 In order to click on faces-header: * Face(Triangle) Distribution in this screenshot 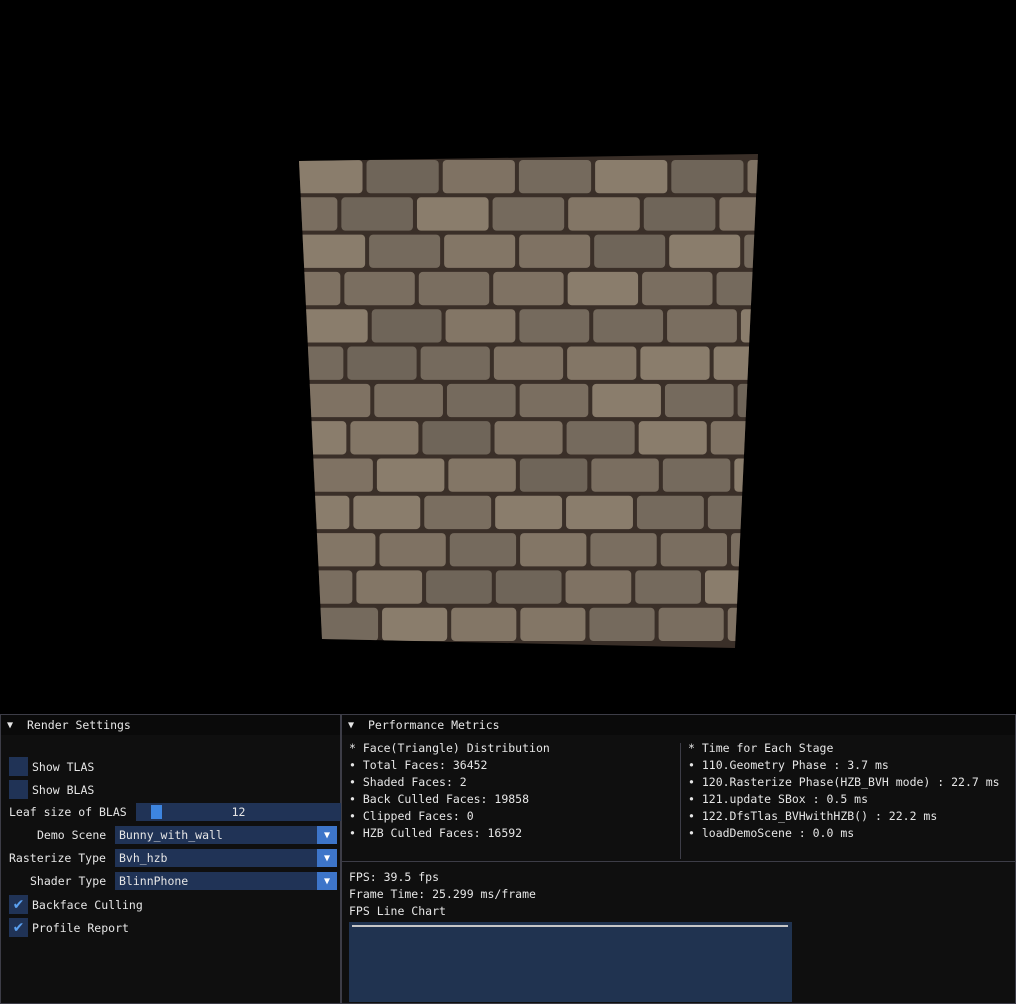, I will do `click(449, 748)`.